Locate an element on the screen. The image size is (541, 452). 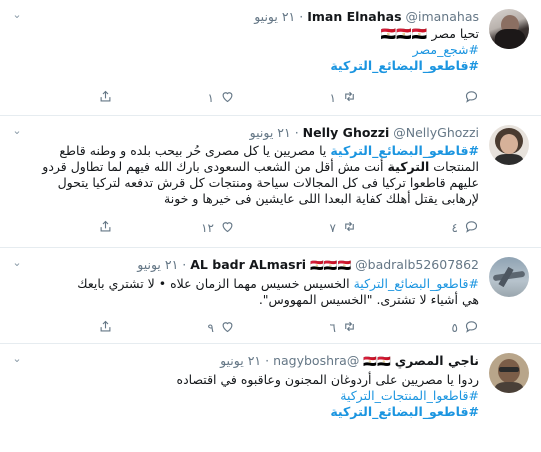
flag-emojis: 🇪🇬🇪🇬🇪🇬 is located at coordinates (404, 33).